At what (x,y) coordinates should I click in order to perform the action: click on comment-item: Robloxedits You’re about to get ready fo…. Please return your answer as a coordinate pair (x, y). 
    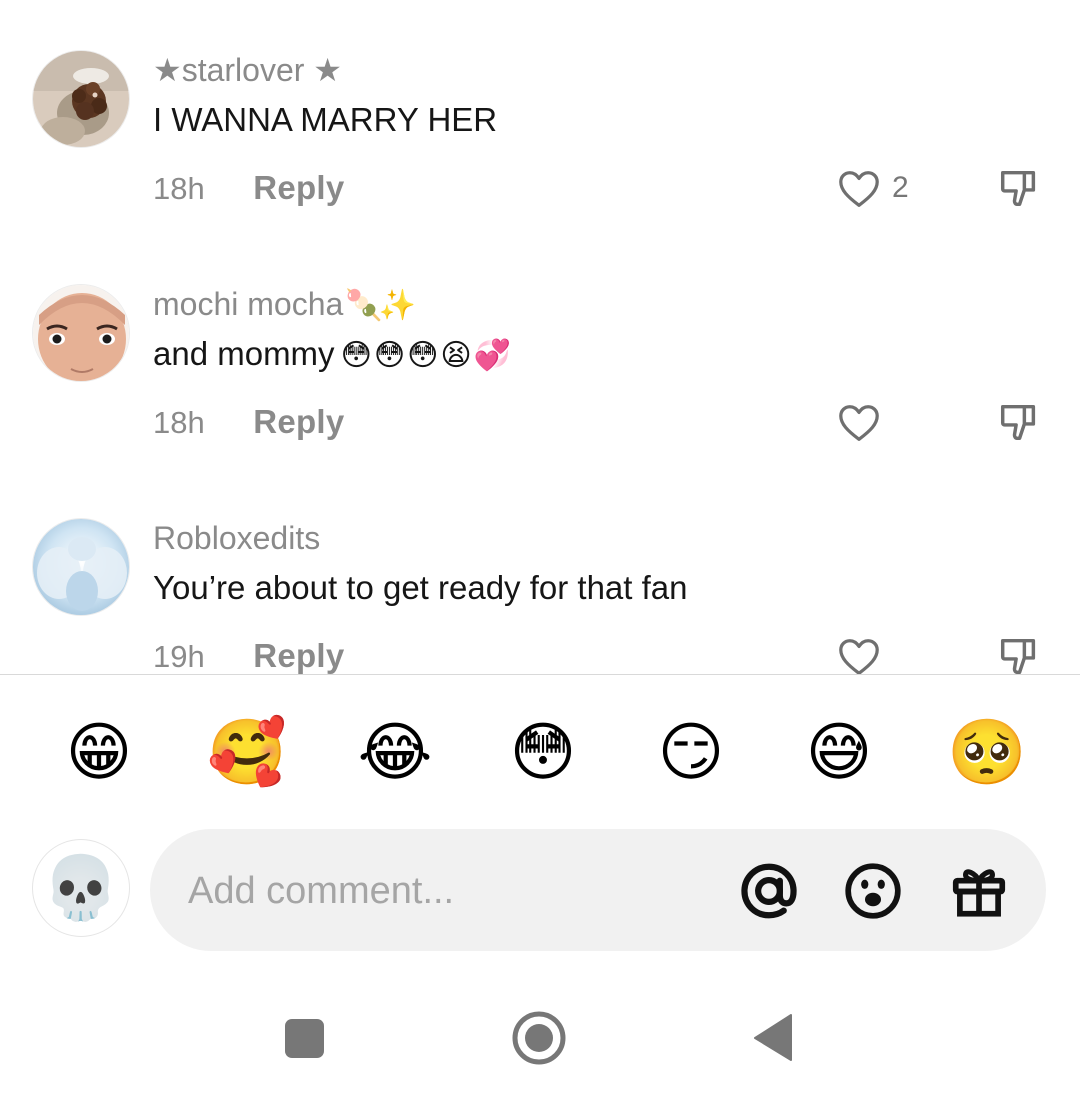
    Looking at the image, I should click on (540, 596).